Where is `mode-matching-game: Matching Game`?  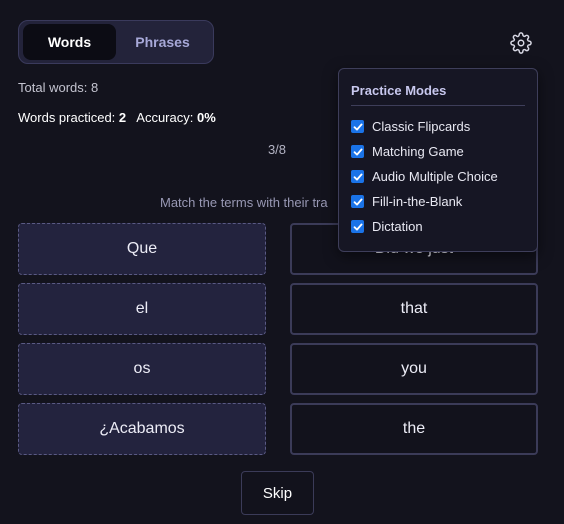
mode-matching-game: Matching Game is located at coordinates (438, 151).